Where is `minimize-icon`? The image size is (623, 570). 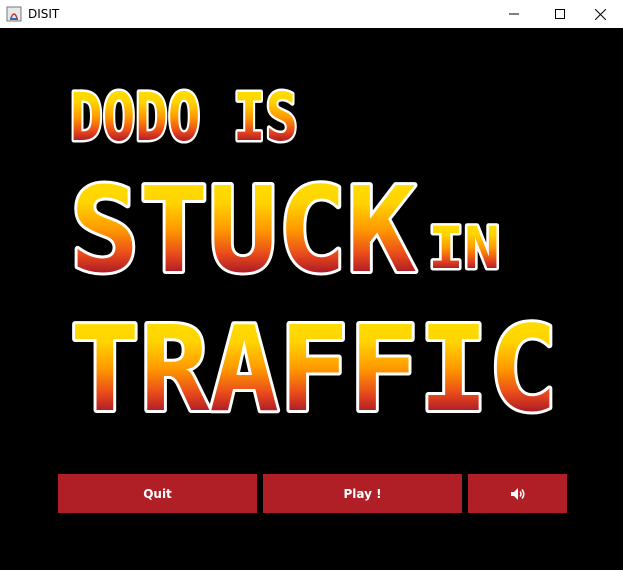 minimize-icon is located at coordinates (514, 14).